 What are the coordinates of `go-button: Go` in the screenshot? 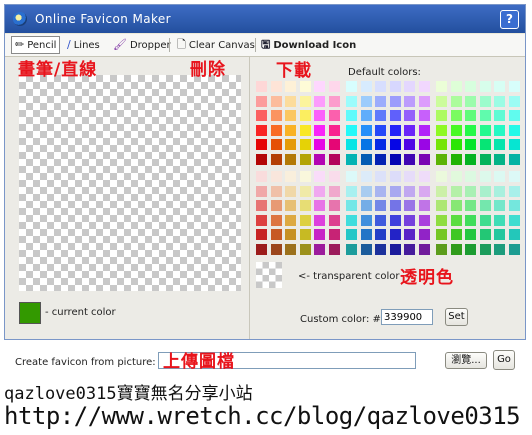 It's located at (504, 360).